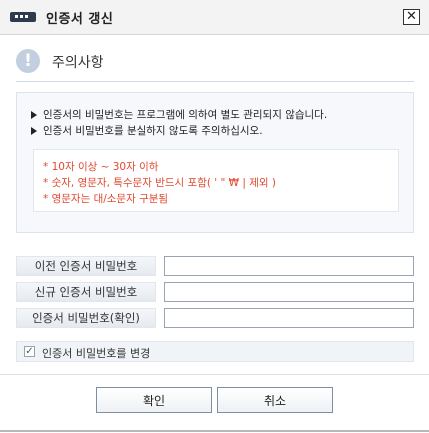  Describe the element at coordinates (289, 292) in the screenshot. I see `new-password-input` at that location.